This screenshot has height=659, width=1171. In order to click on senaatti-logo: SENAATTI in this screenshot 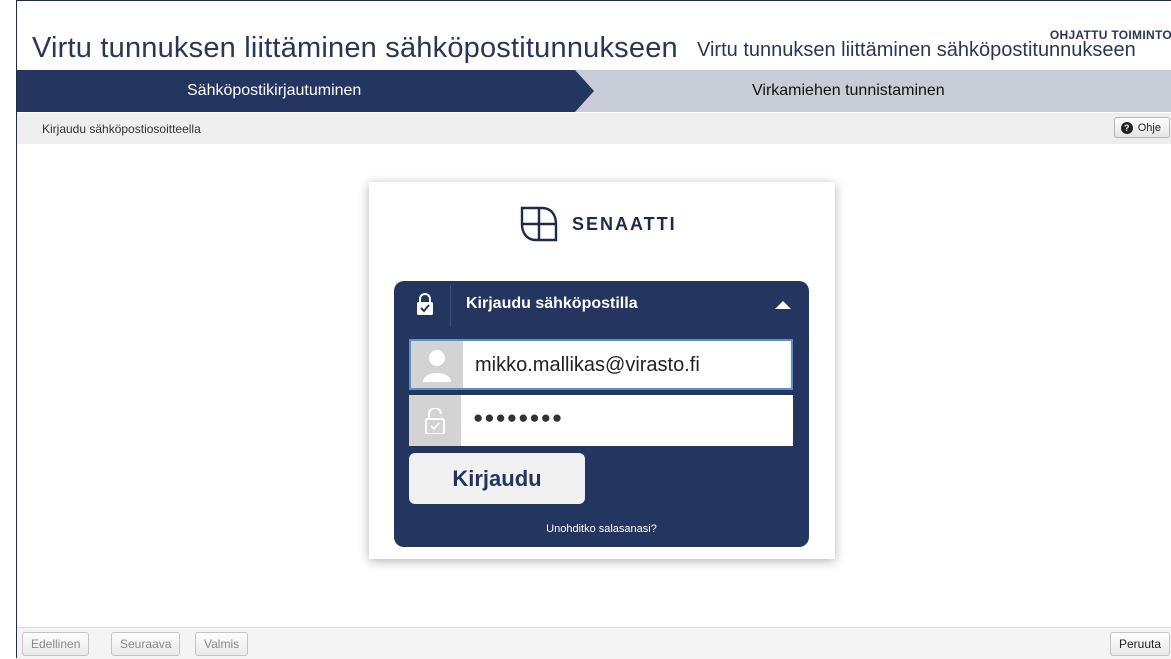, I will do `click(597, 224)`.